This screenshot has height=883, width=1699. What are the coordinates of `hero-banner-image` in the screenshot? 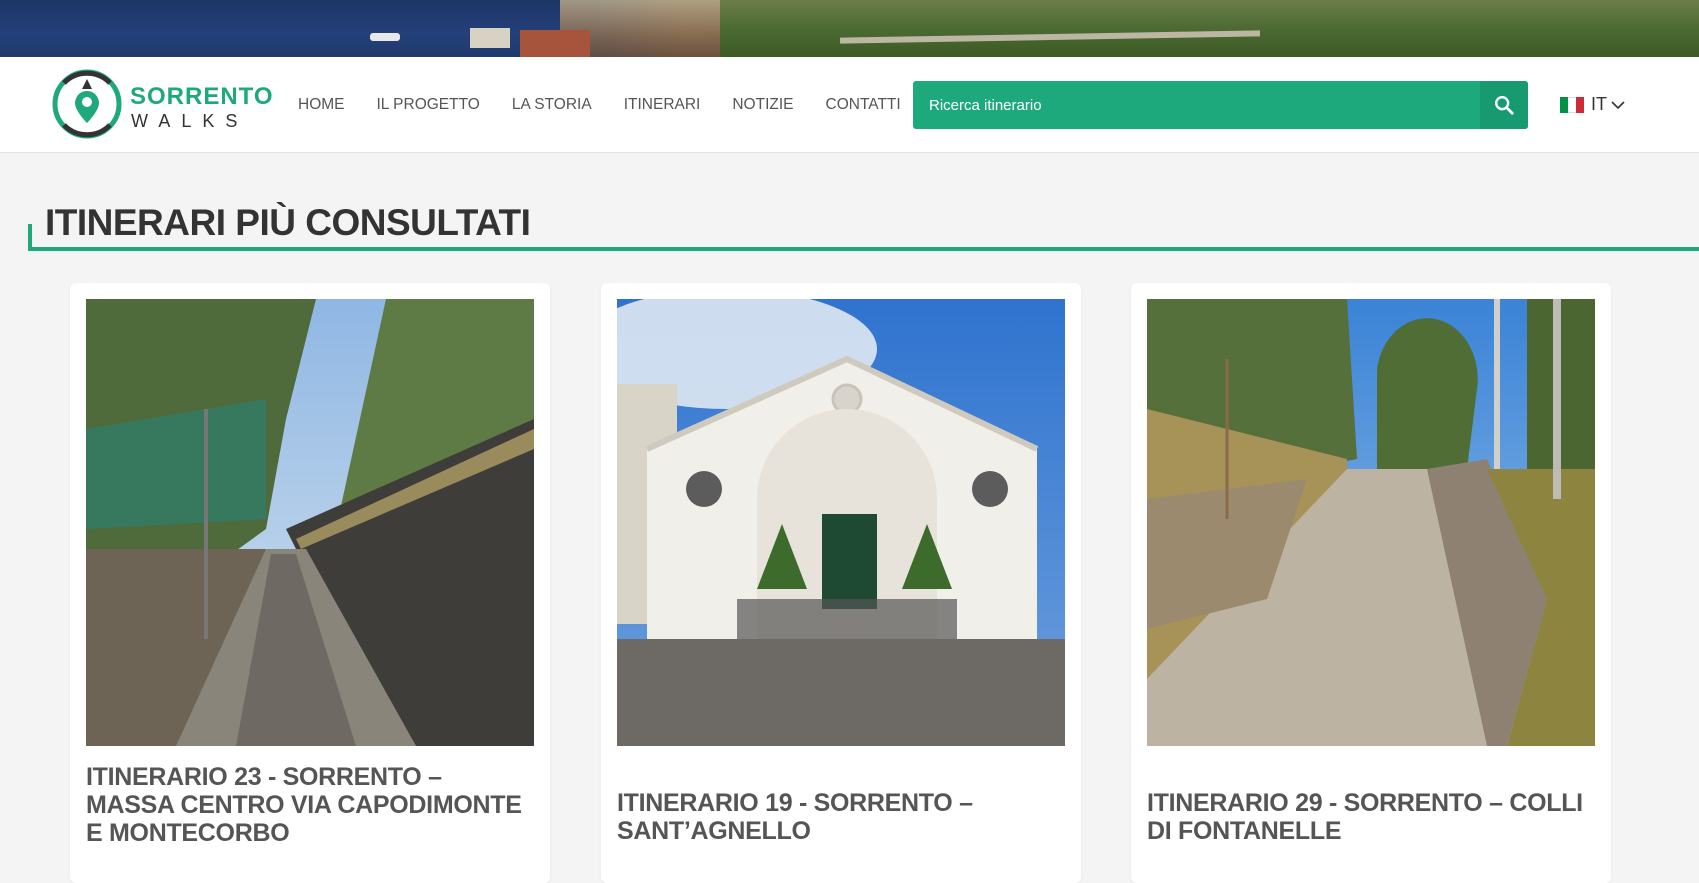 It's located at (849, 28).